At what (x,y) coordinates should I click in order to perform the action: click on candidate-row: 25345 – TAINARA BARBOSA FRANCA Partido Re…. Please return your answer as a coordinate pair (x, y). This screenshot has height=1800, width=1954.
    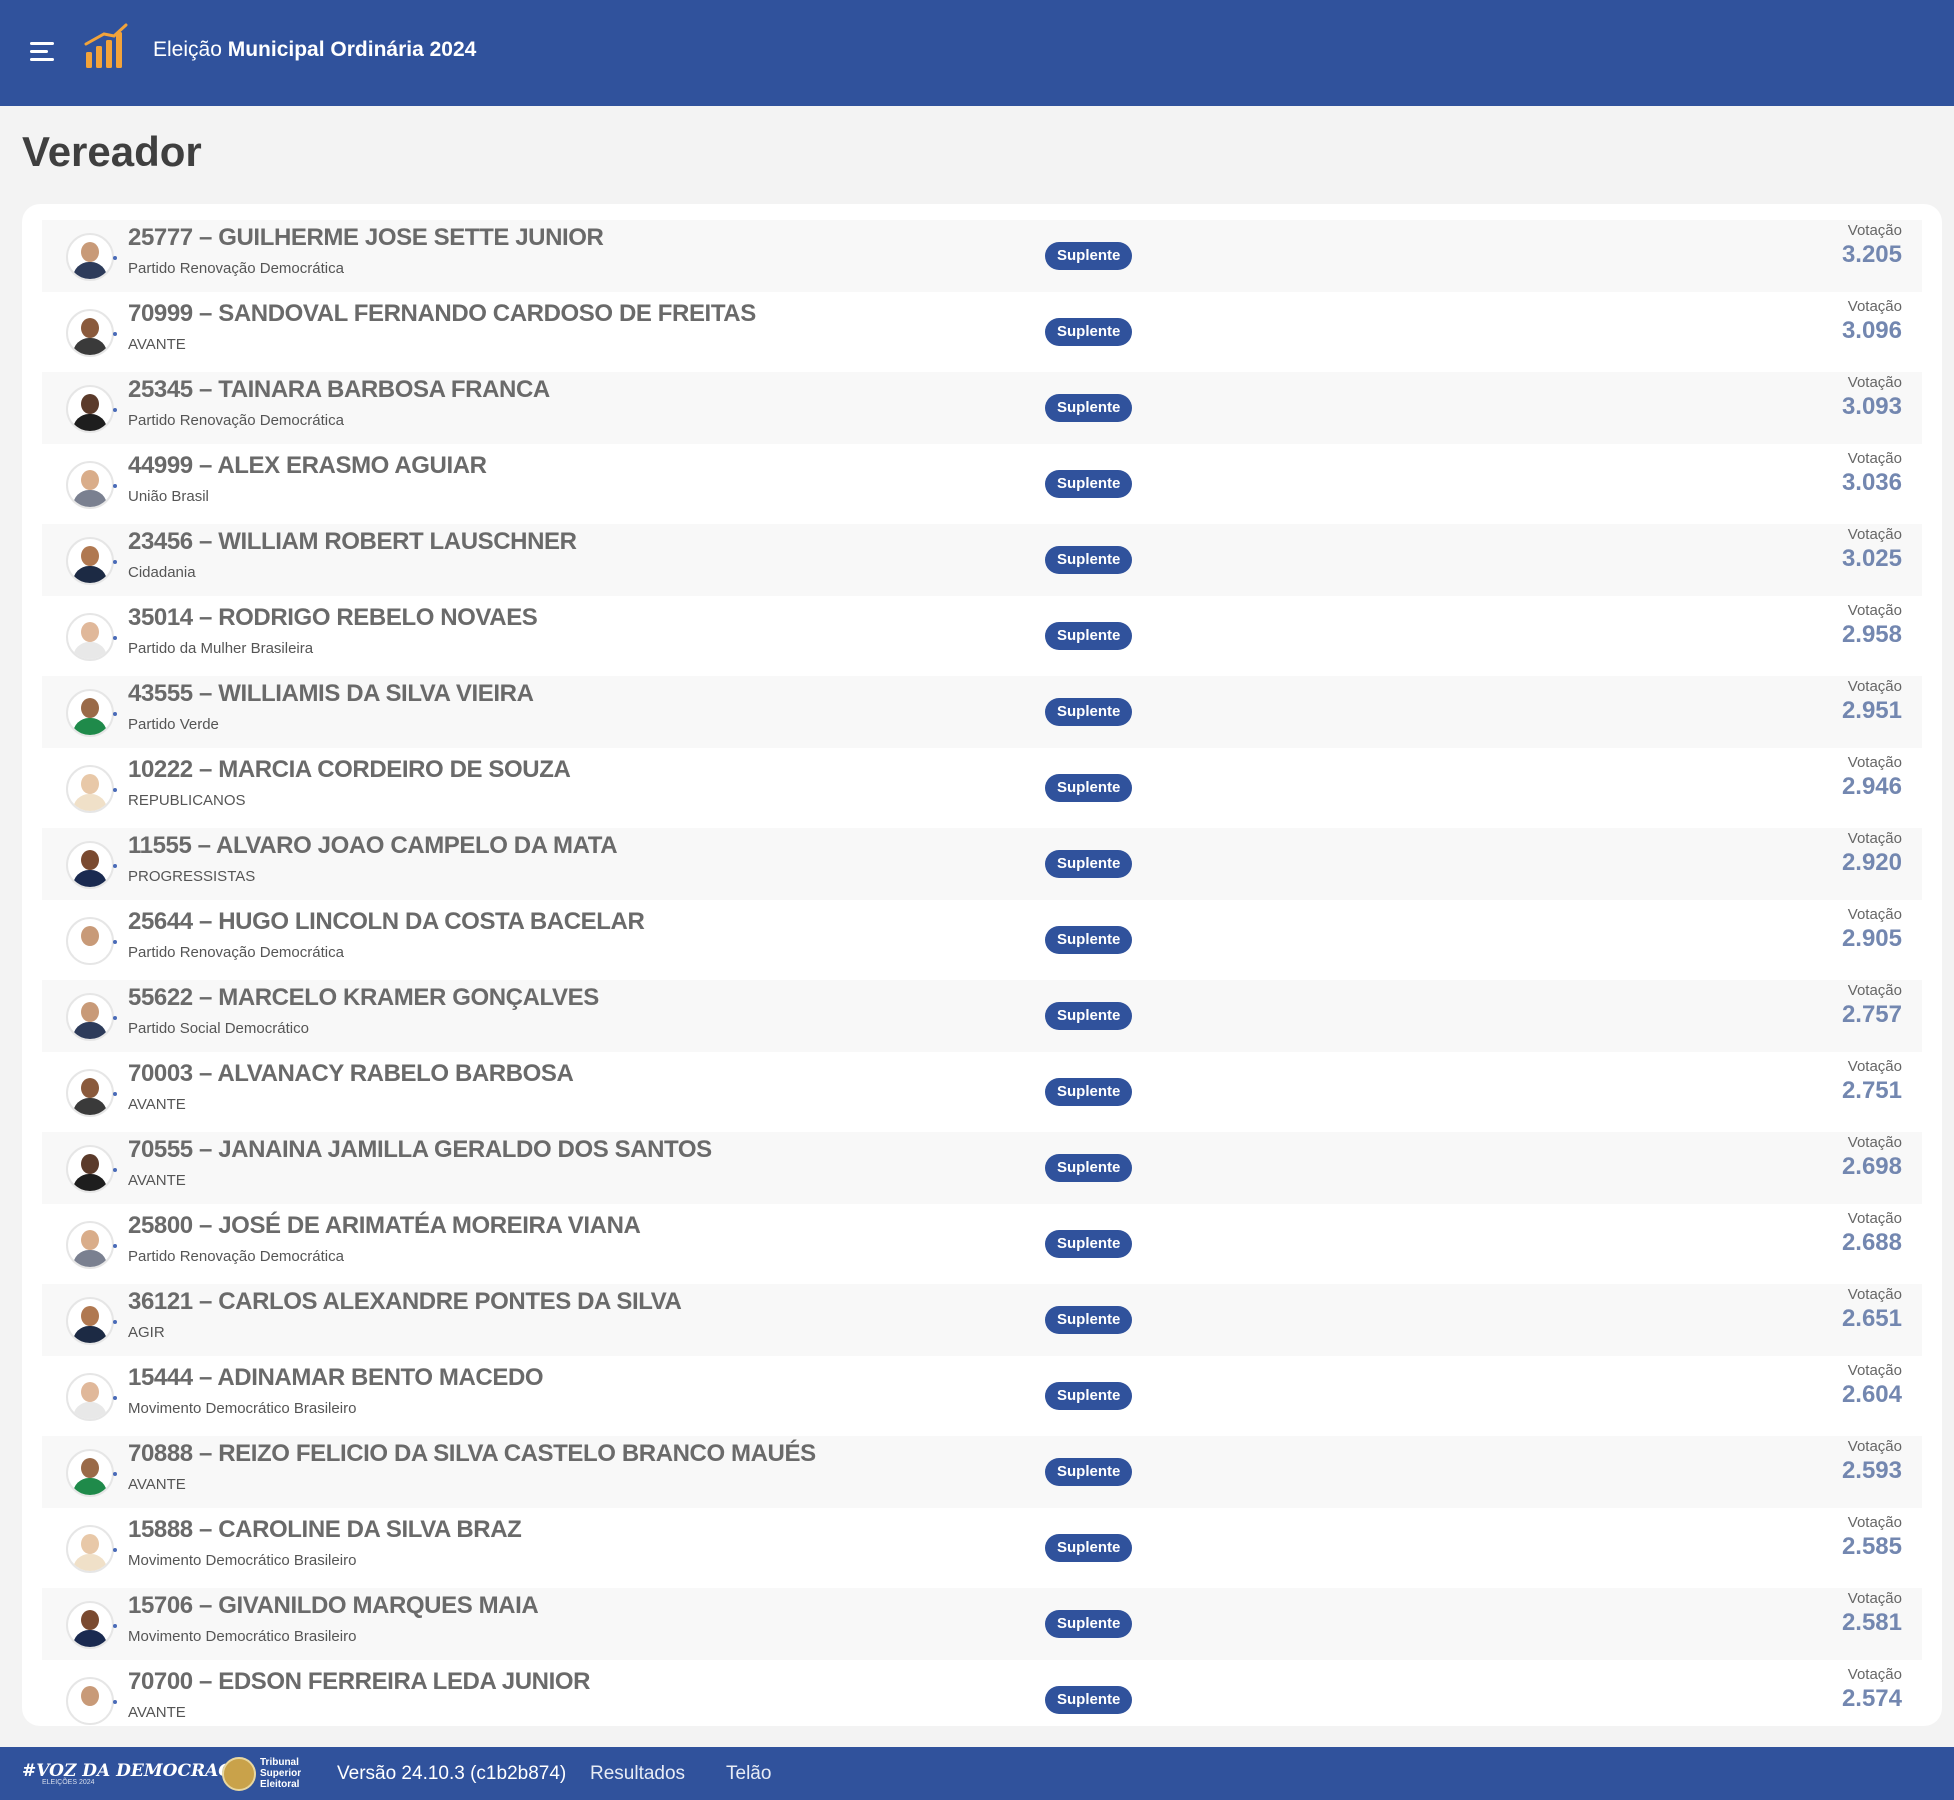
    Looking at the image, I should click on (982, 408).